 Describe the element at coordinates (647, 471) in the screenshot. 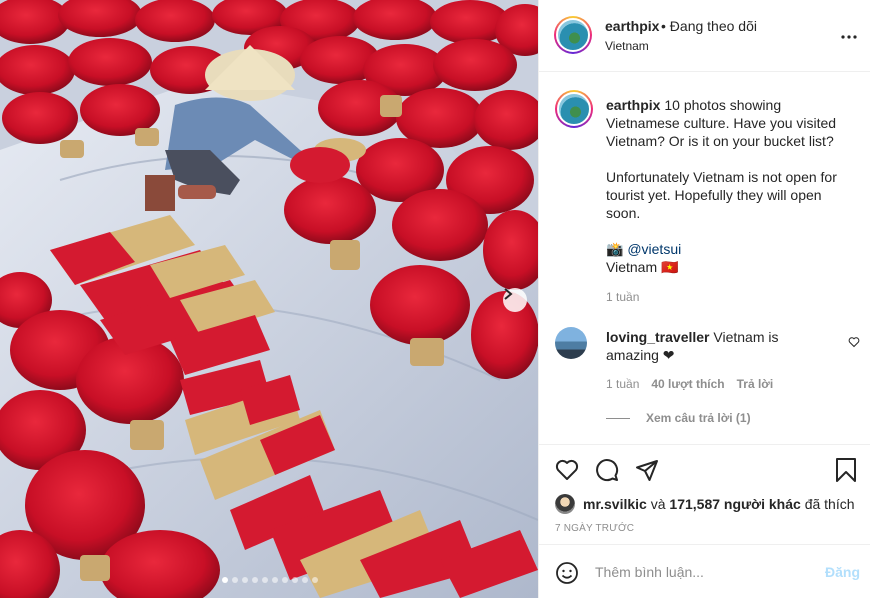

I see `share-paper-plane-icon` at that location.